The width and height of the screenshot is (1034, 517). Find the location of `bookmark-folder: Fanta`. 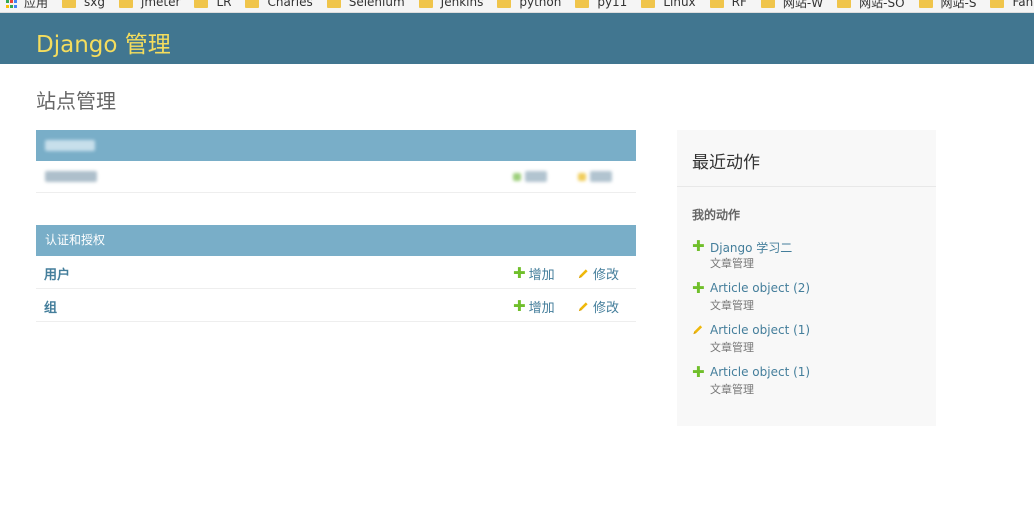

bookmark-folder: Fanta is located at coordinates (1012, 4).